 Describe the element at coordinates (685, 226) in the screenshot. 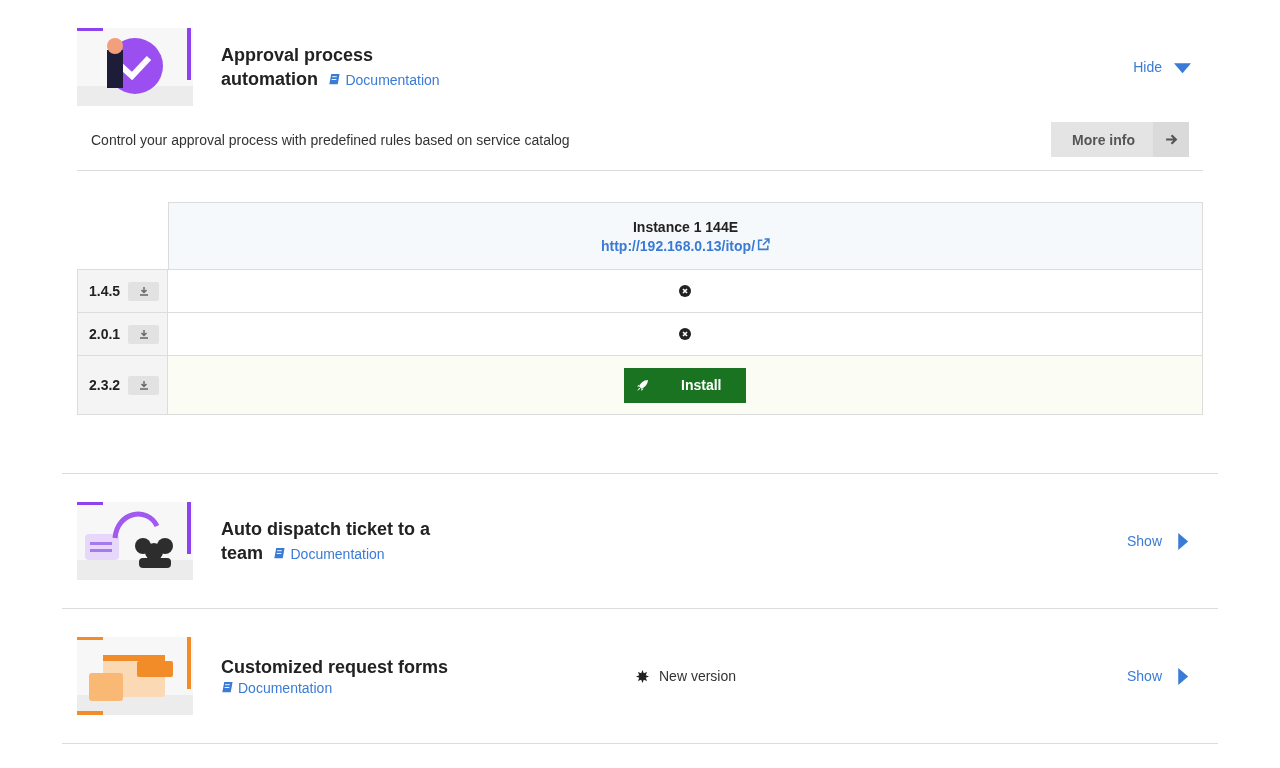

I see `instance-name: Instance 1 144E` at that location.